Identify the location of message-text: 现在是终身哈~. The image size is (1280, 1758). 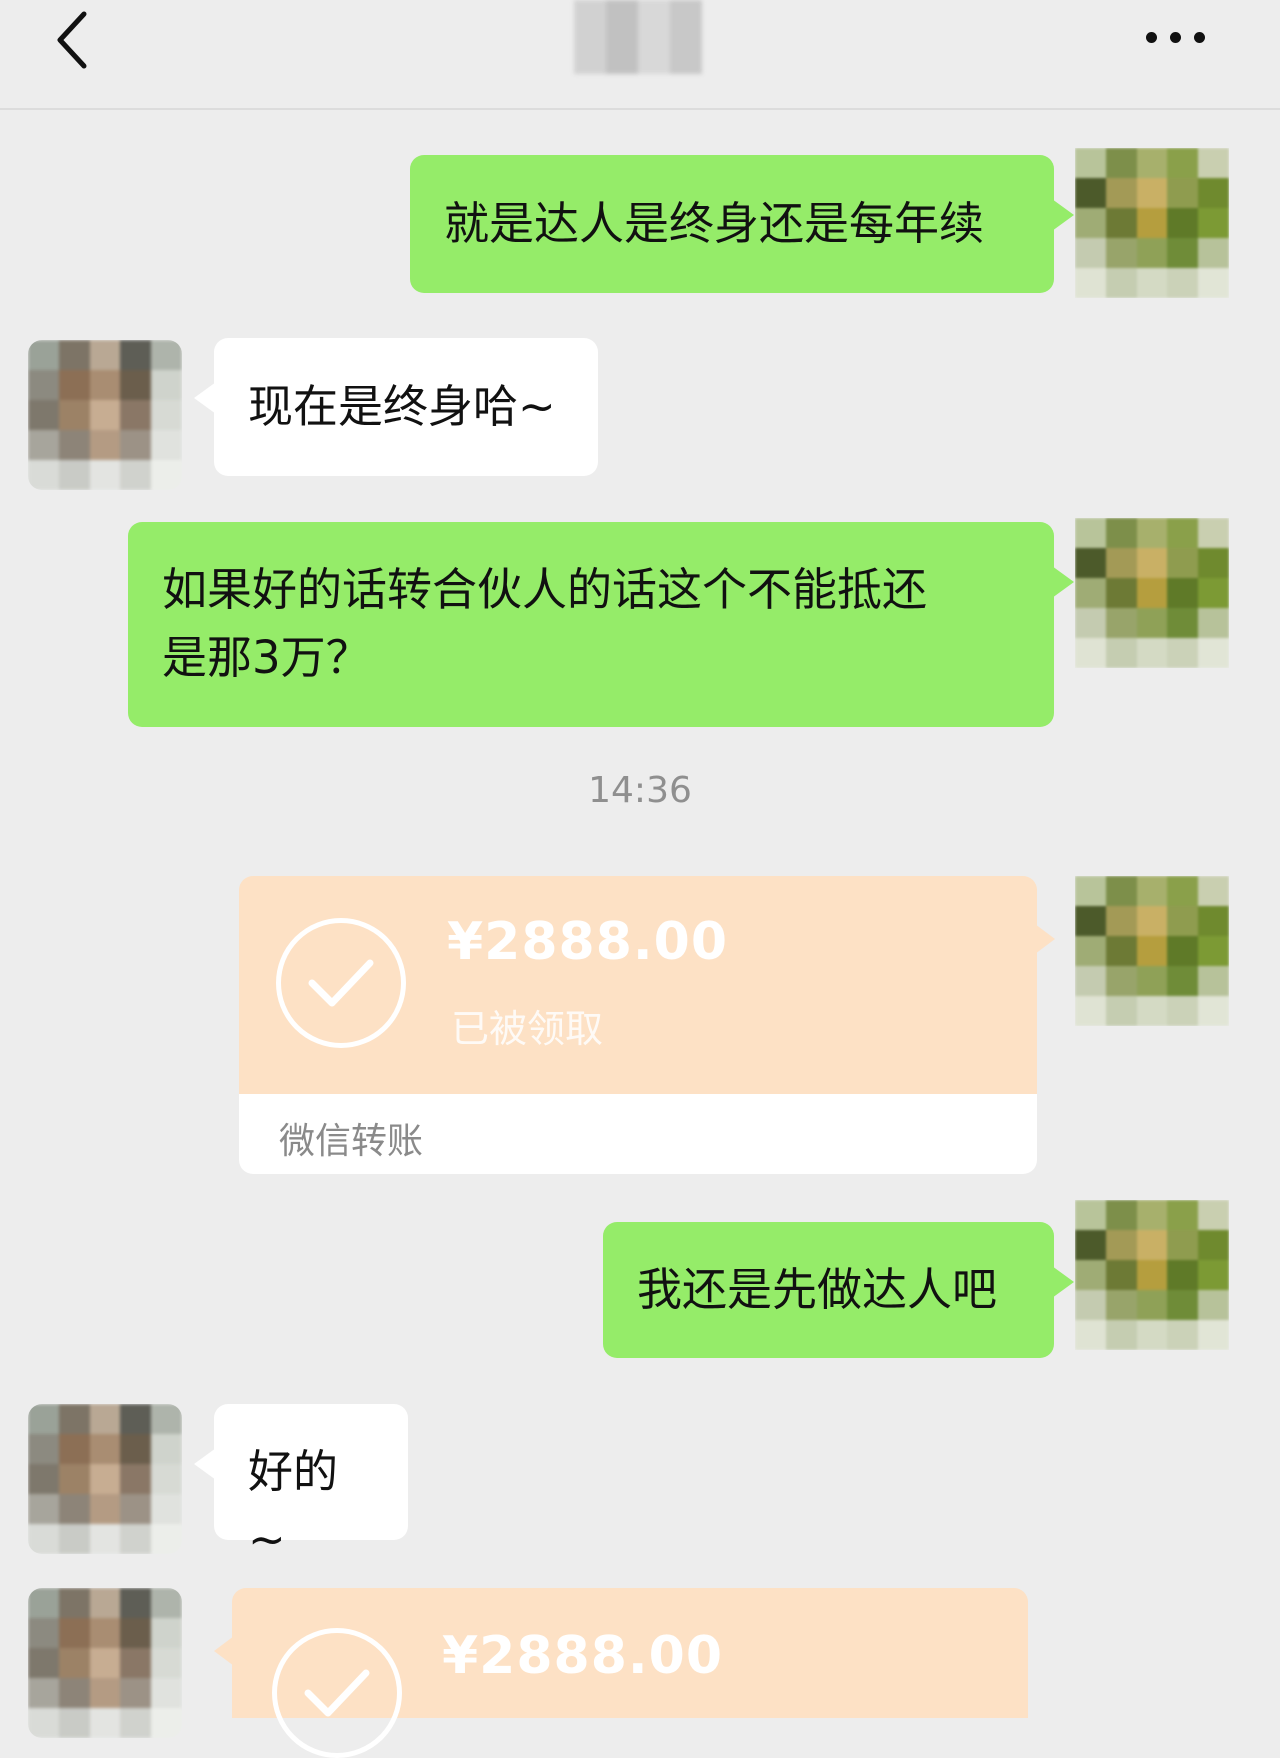
(402, 406).